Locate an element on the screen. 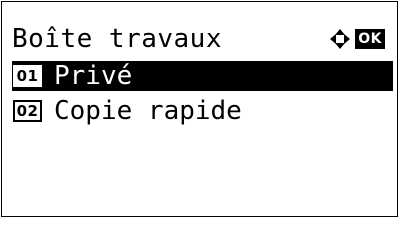 The height and width of the screenshot is (240, 401). menu-item-number: 02 is located at coordinates (27, 111).